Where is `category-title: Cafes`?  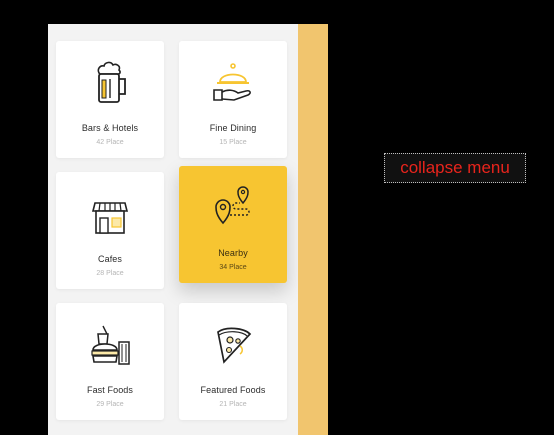
category-title: Cafes is located at coordinates (109, 259).